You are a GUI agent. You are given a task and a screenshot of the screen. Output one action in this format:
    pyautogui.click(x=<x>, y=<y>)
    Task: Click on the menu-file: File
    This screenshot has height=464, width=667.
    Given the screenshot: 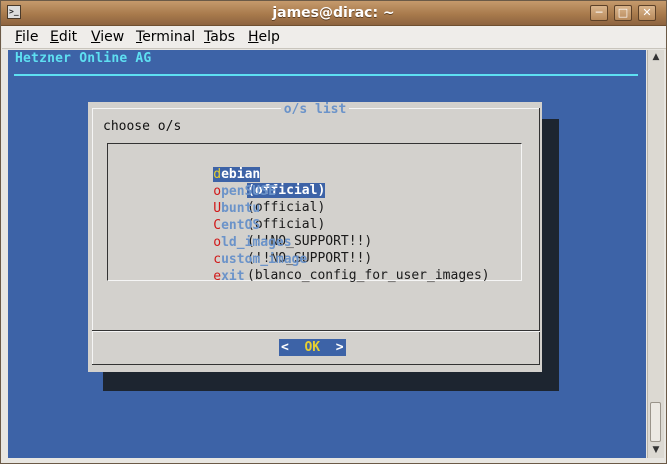 What is the action you would take?
    pyautogui.click(x=26, y=37)
    